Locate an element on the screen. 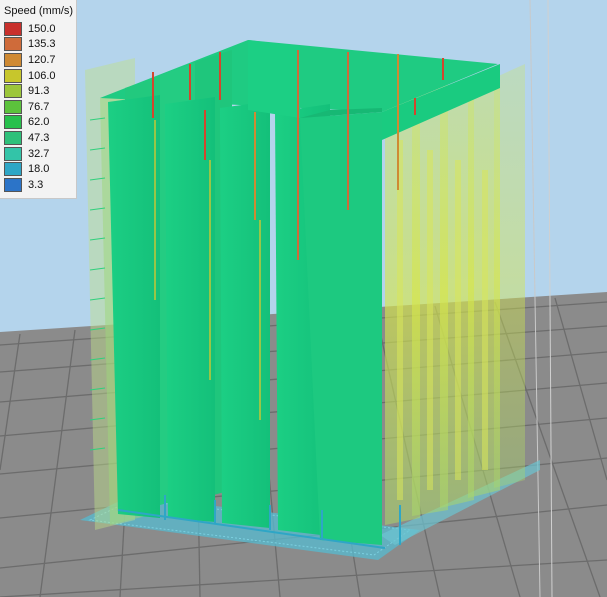 Image resolution: width=607 pixels, height=597 pixels. legend-entry: 47.3 is located at coordinates (37, 138).